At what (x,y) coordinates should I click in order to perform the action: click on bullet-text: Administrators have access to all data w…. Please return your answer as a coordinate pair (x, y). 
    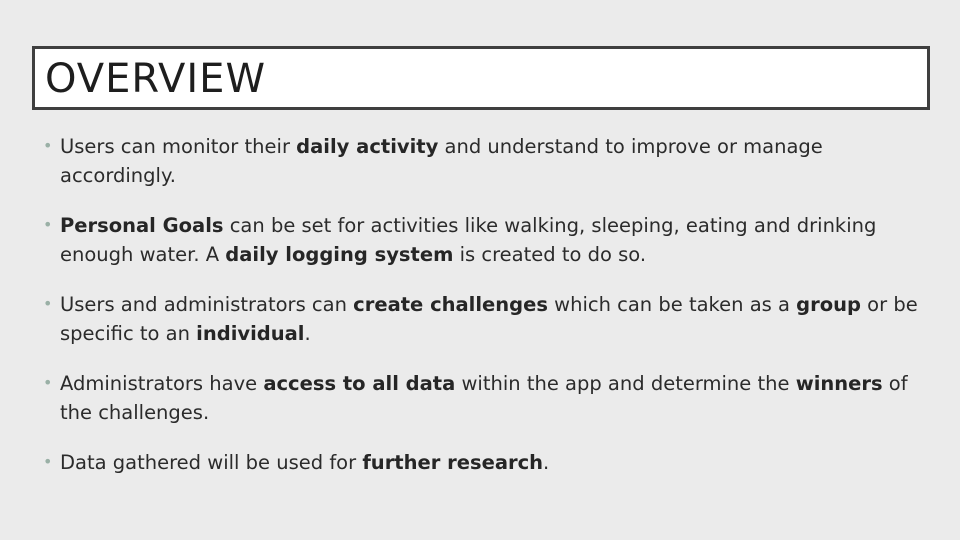
    Looking at the image, I should click on (484, 398).